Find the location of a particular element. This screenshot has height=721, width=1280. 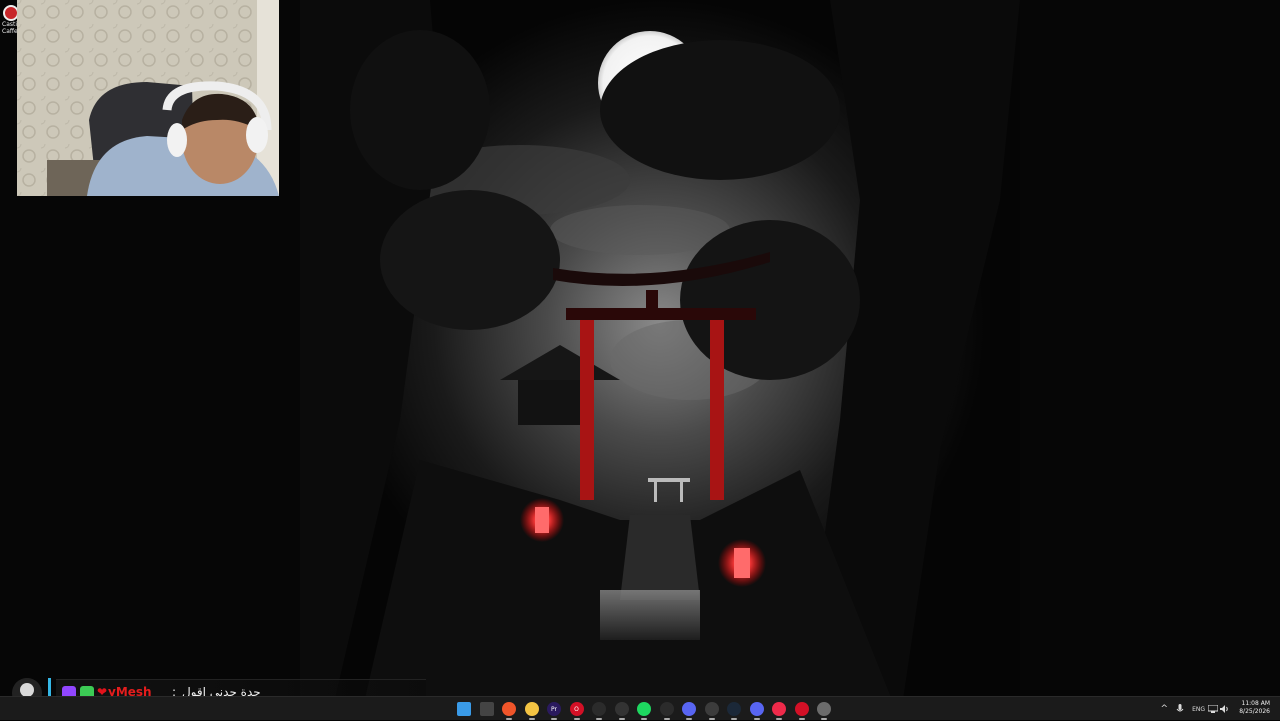

taskbar-app-premiere: Pr is located at coordinates (554, 710).